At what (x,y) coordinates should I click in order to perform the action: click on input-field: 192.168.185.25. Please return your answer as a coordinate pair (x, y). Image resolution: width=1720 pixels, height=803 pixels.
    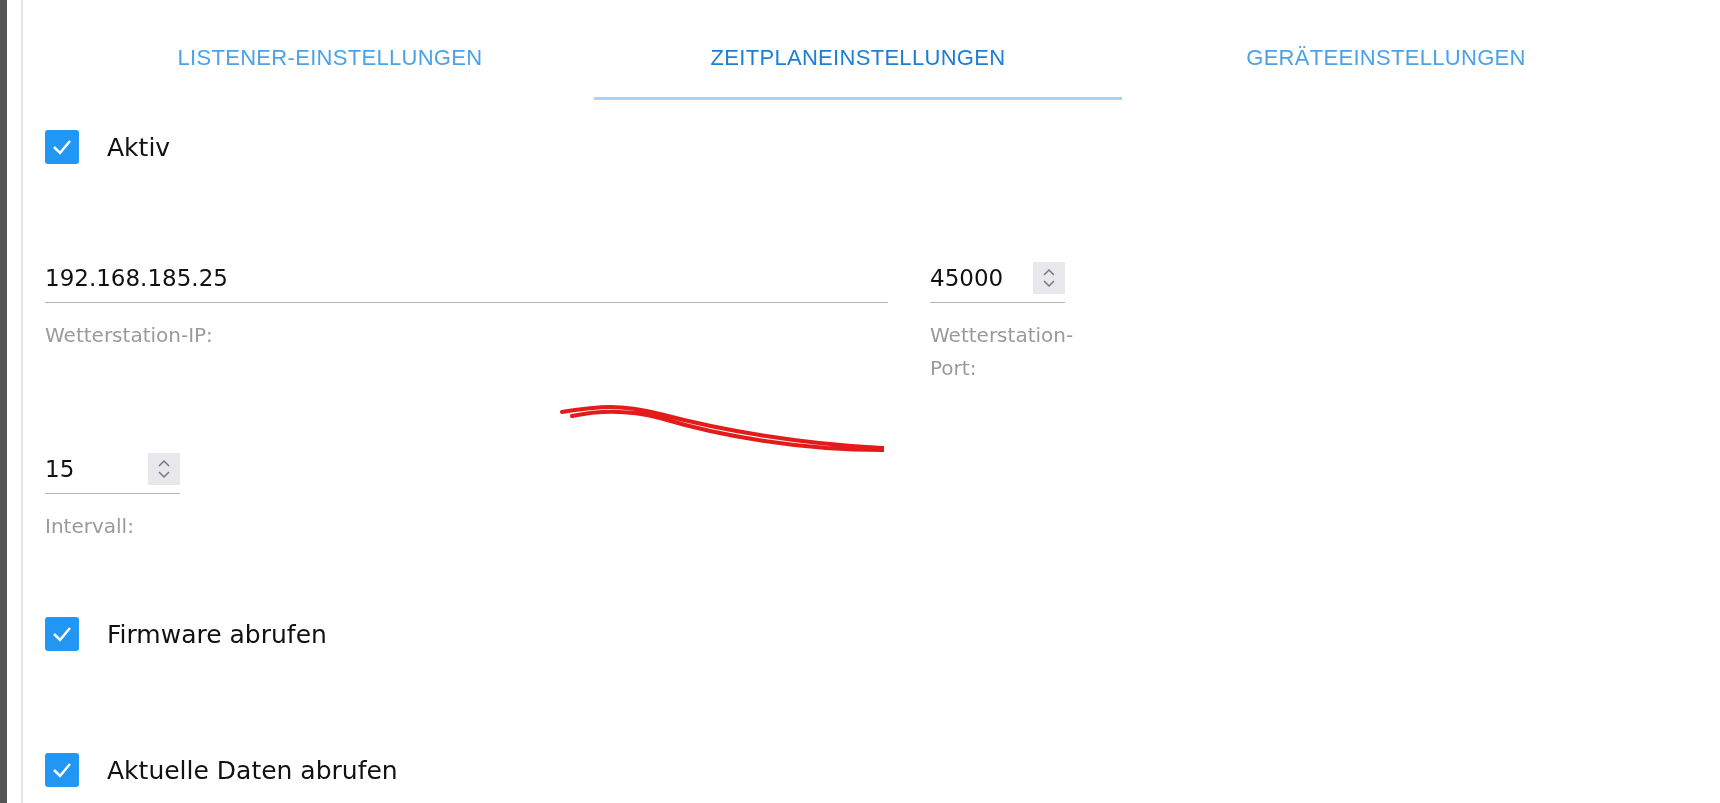
    Looking at the image, I should click on (466, 278).